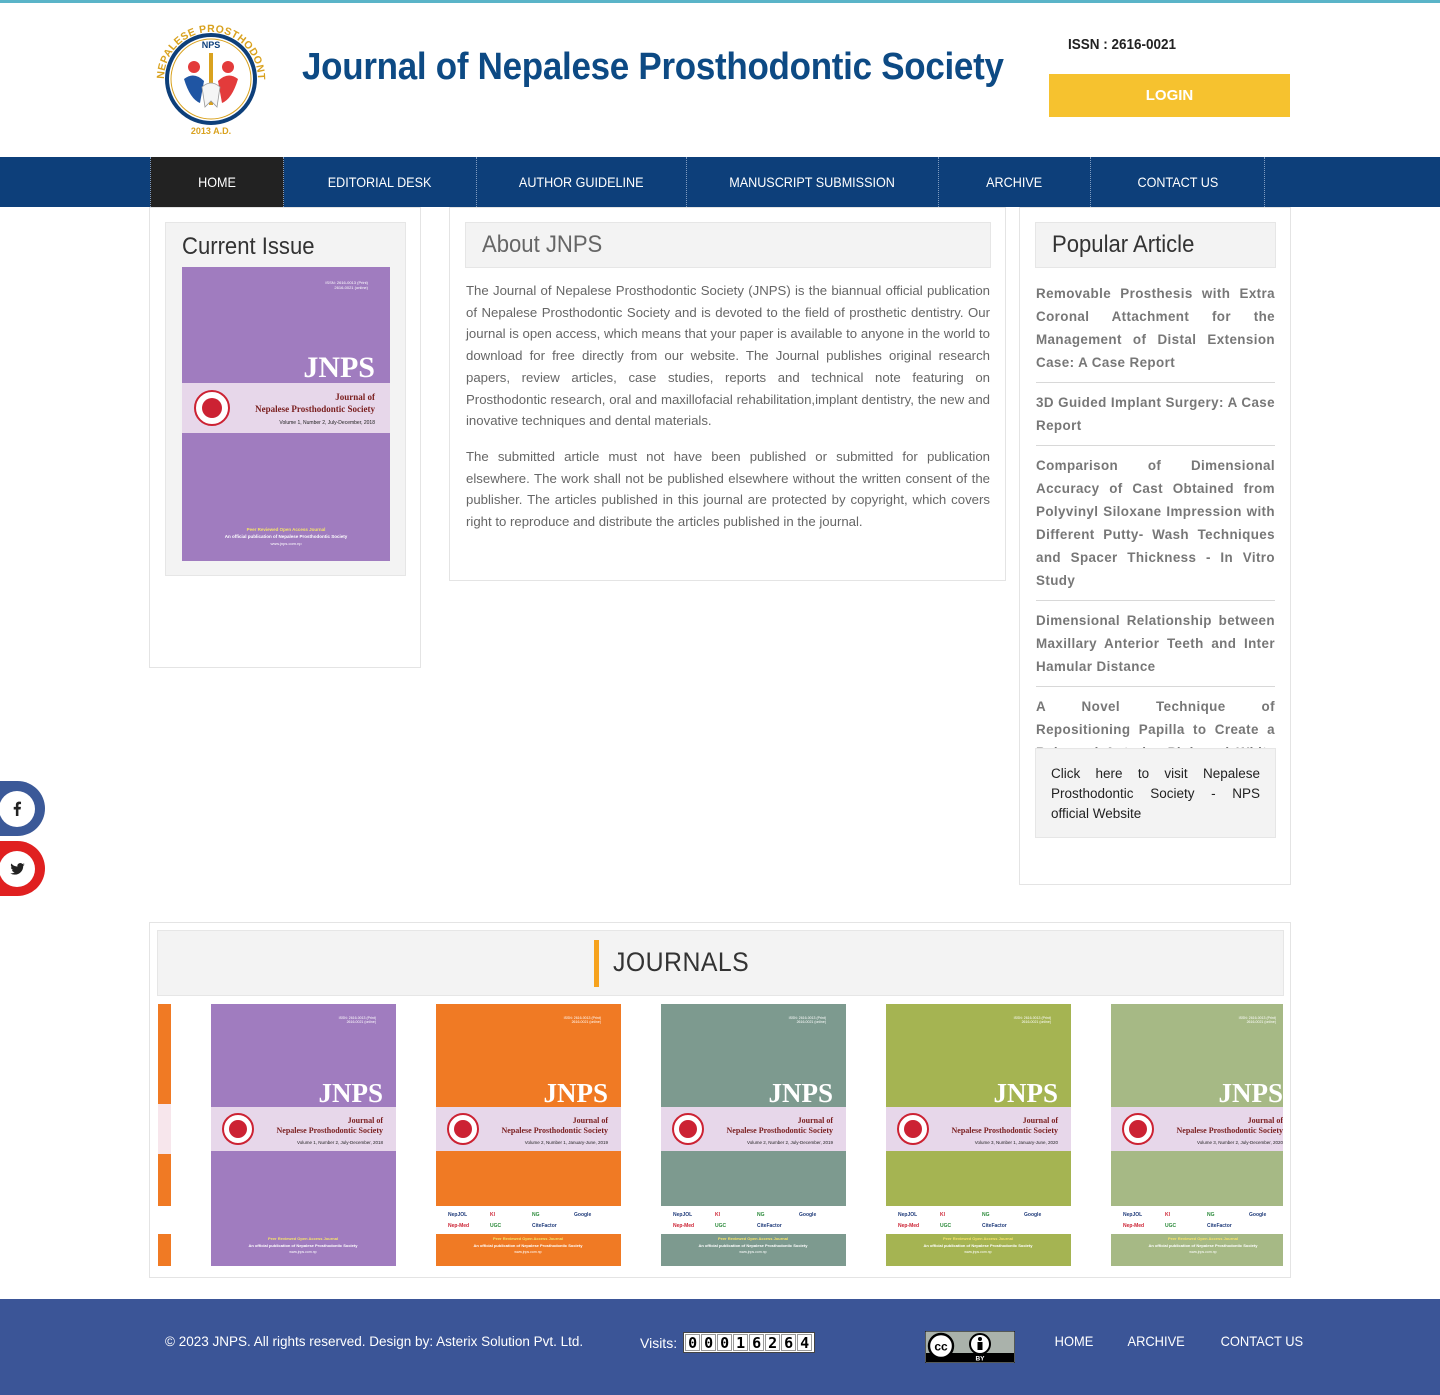 This screenshot has width=1440, height=1395. I want to click on nav-author-guideline-label: AUTHOR GUIDELINE, so click(581, 182).